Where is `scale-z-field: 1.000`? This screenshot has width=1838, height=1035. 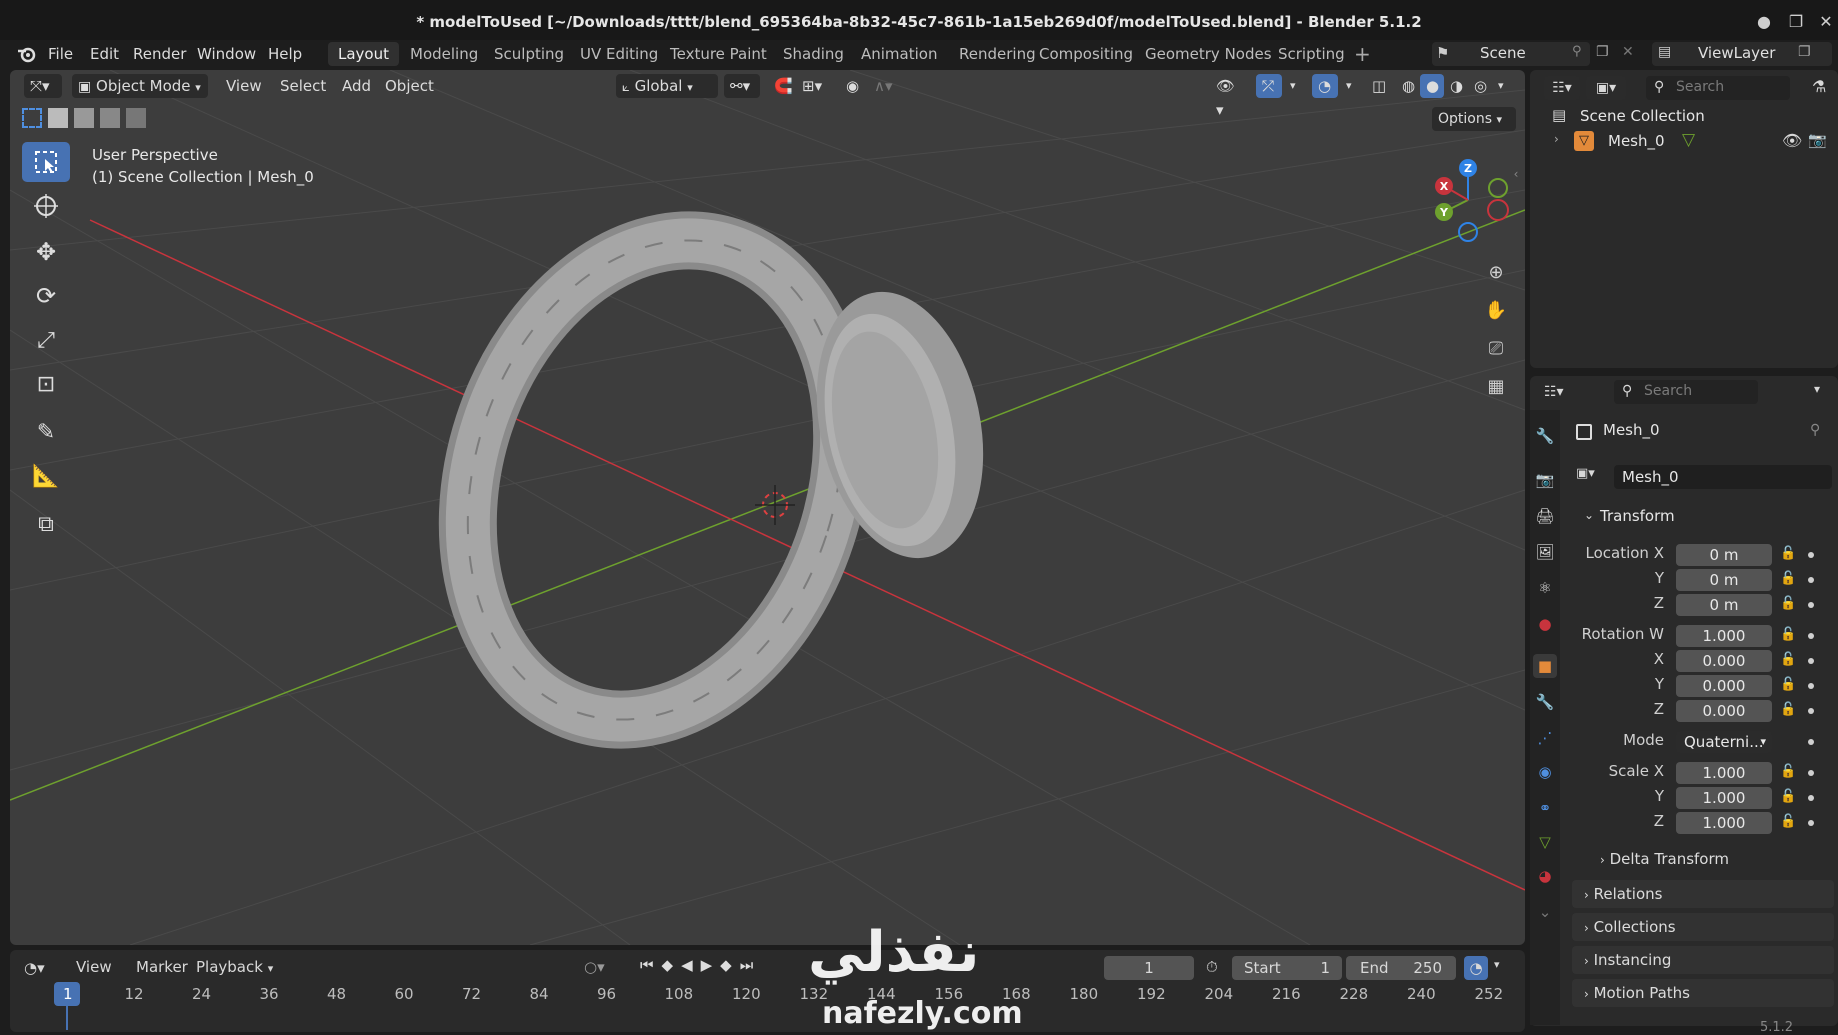
scale-z-field: 1.000 is located at coordinates (1724, 823).